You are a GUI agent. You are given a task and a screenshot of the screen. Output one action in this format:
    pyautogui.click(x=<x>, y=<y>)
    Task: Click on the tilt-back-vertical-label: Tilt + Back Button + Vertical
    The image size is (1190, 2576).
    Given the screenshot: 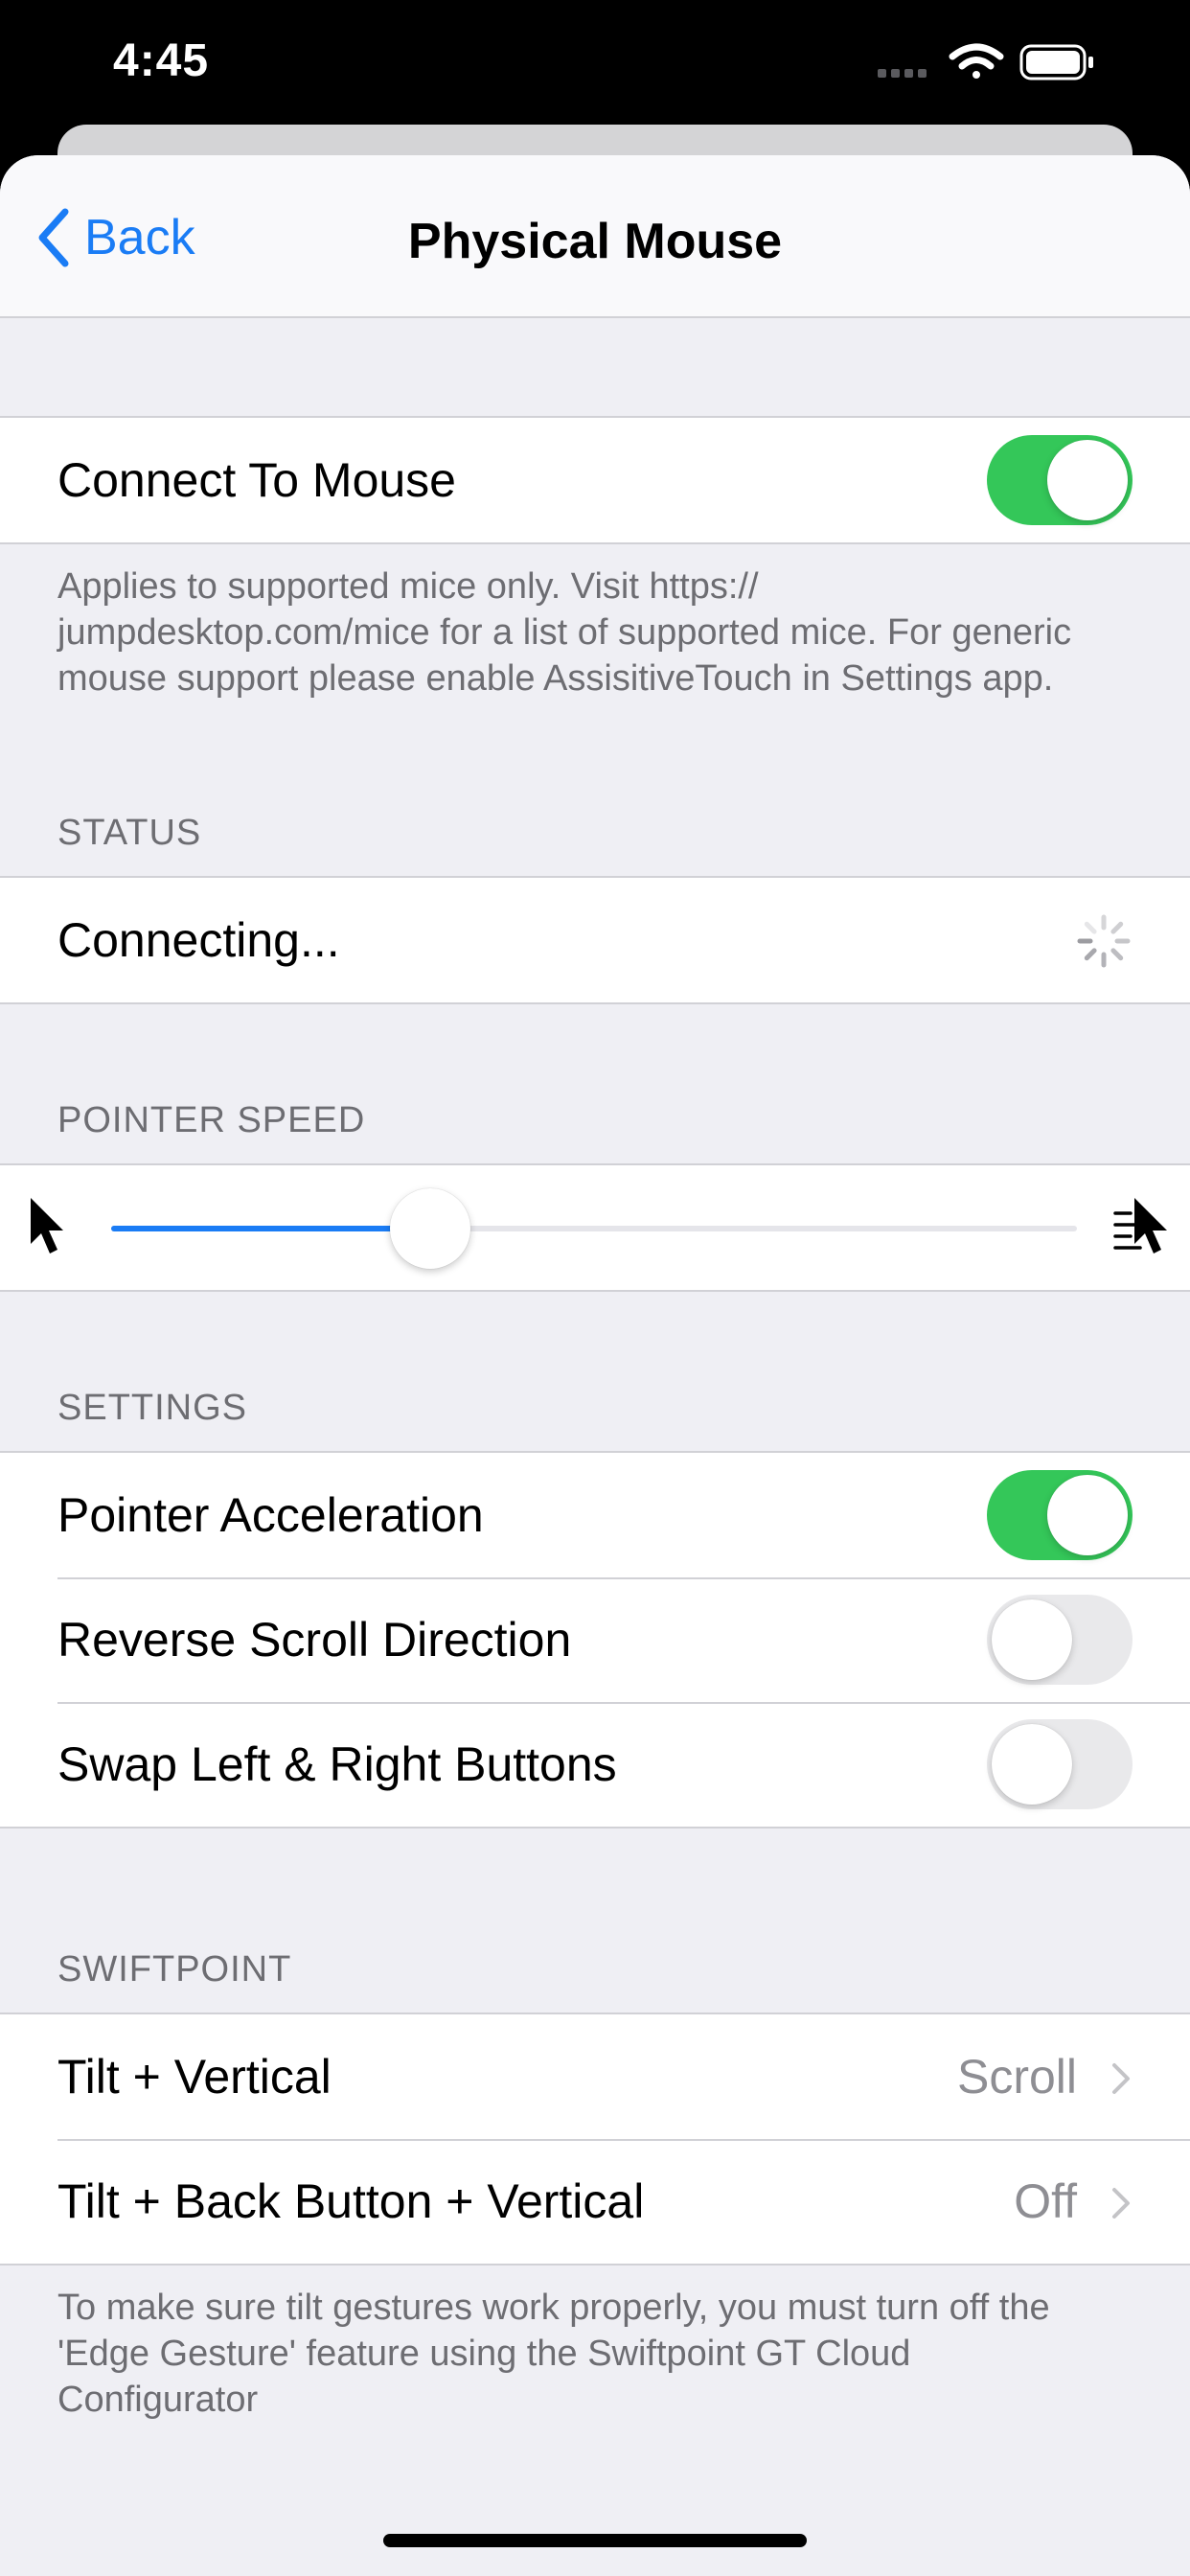 What is the action you would take?
    pyautogui.click(x=351, y=2201)
    